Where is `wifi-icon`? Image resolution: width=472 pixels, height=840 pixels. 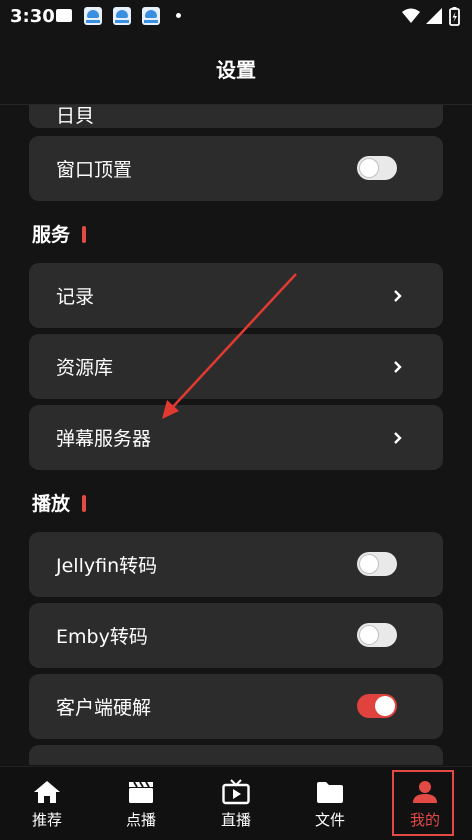 wifi-icon is located at coordinates (411, 15).